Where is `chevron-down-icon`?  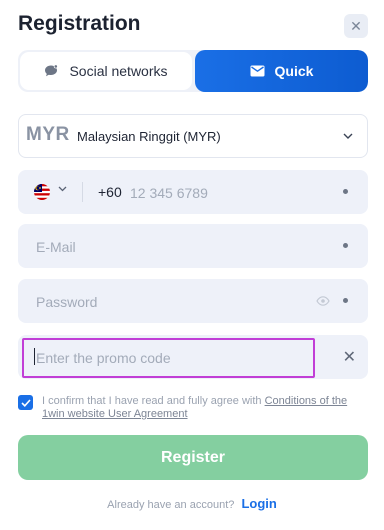 chevron-down-icon is located at coordinates (348, 135).